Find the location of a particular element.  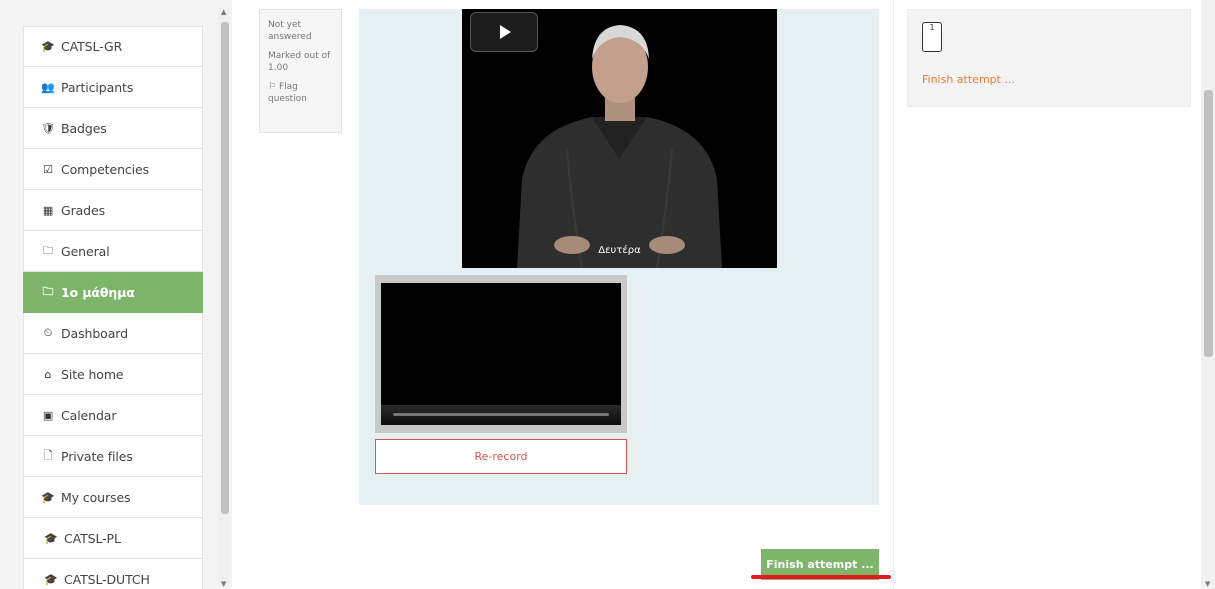

sidebar-item-1ο-μάθημα: 🗀 1ο μάθημα is located at coordinates (113, 292).